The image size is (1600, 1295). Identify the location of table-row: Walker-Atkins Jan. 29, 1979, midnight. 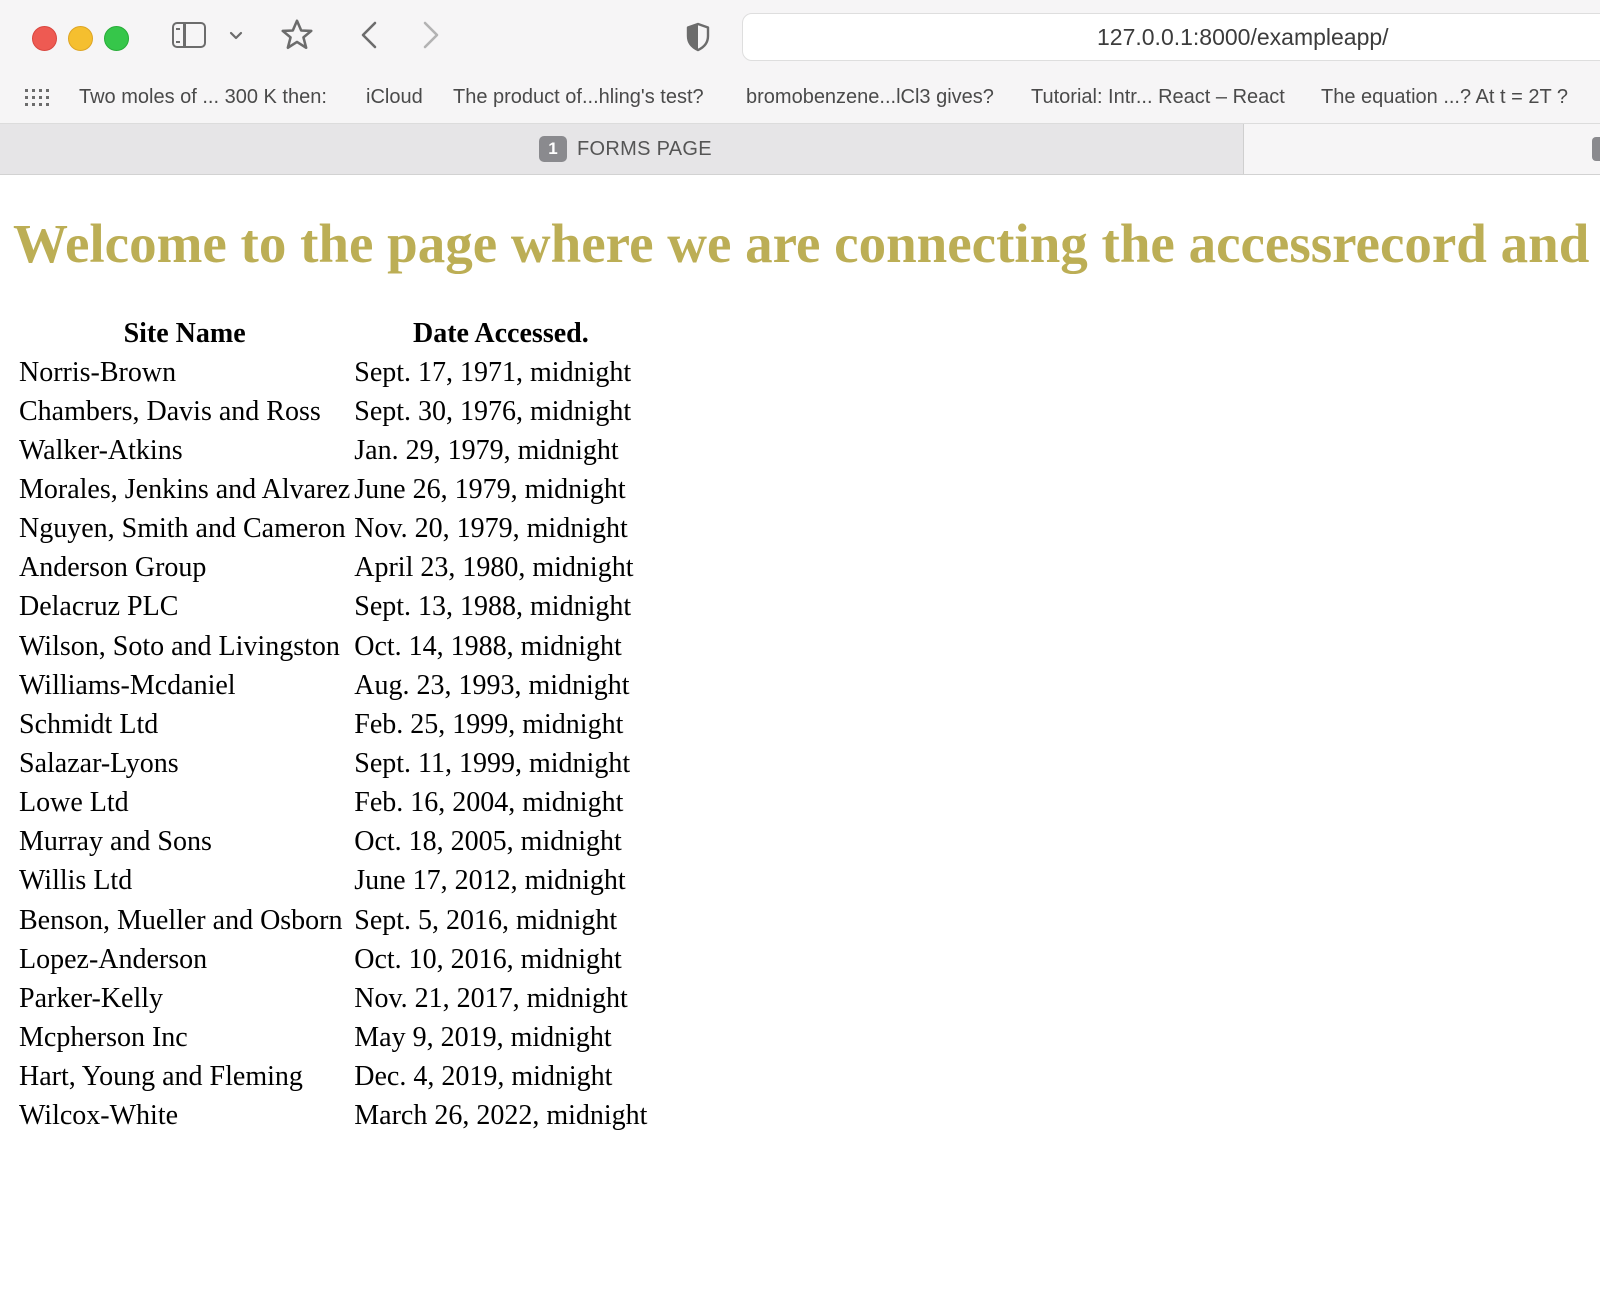
(333, 450).